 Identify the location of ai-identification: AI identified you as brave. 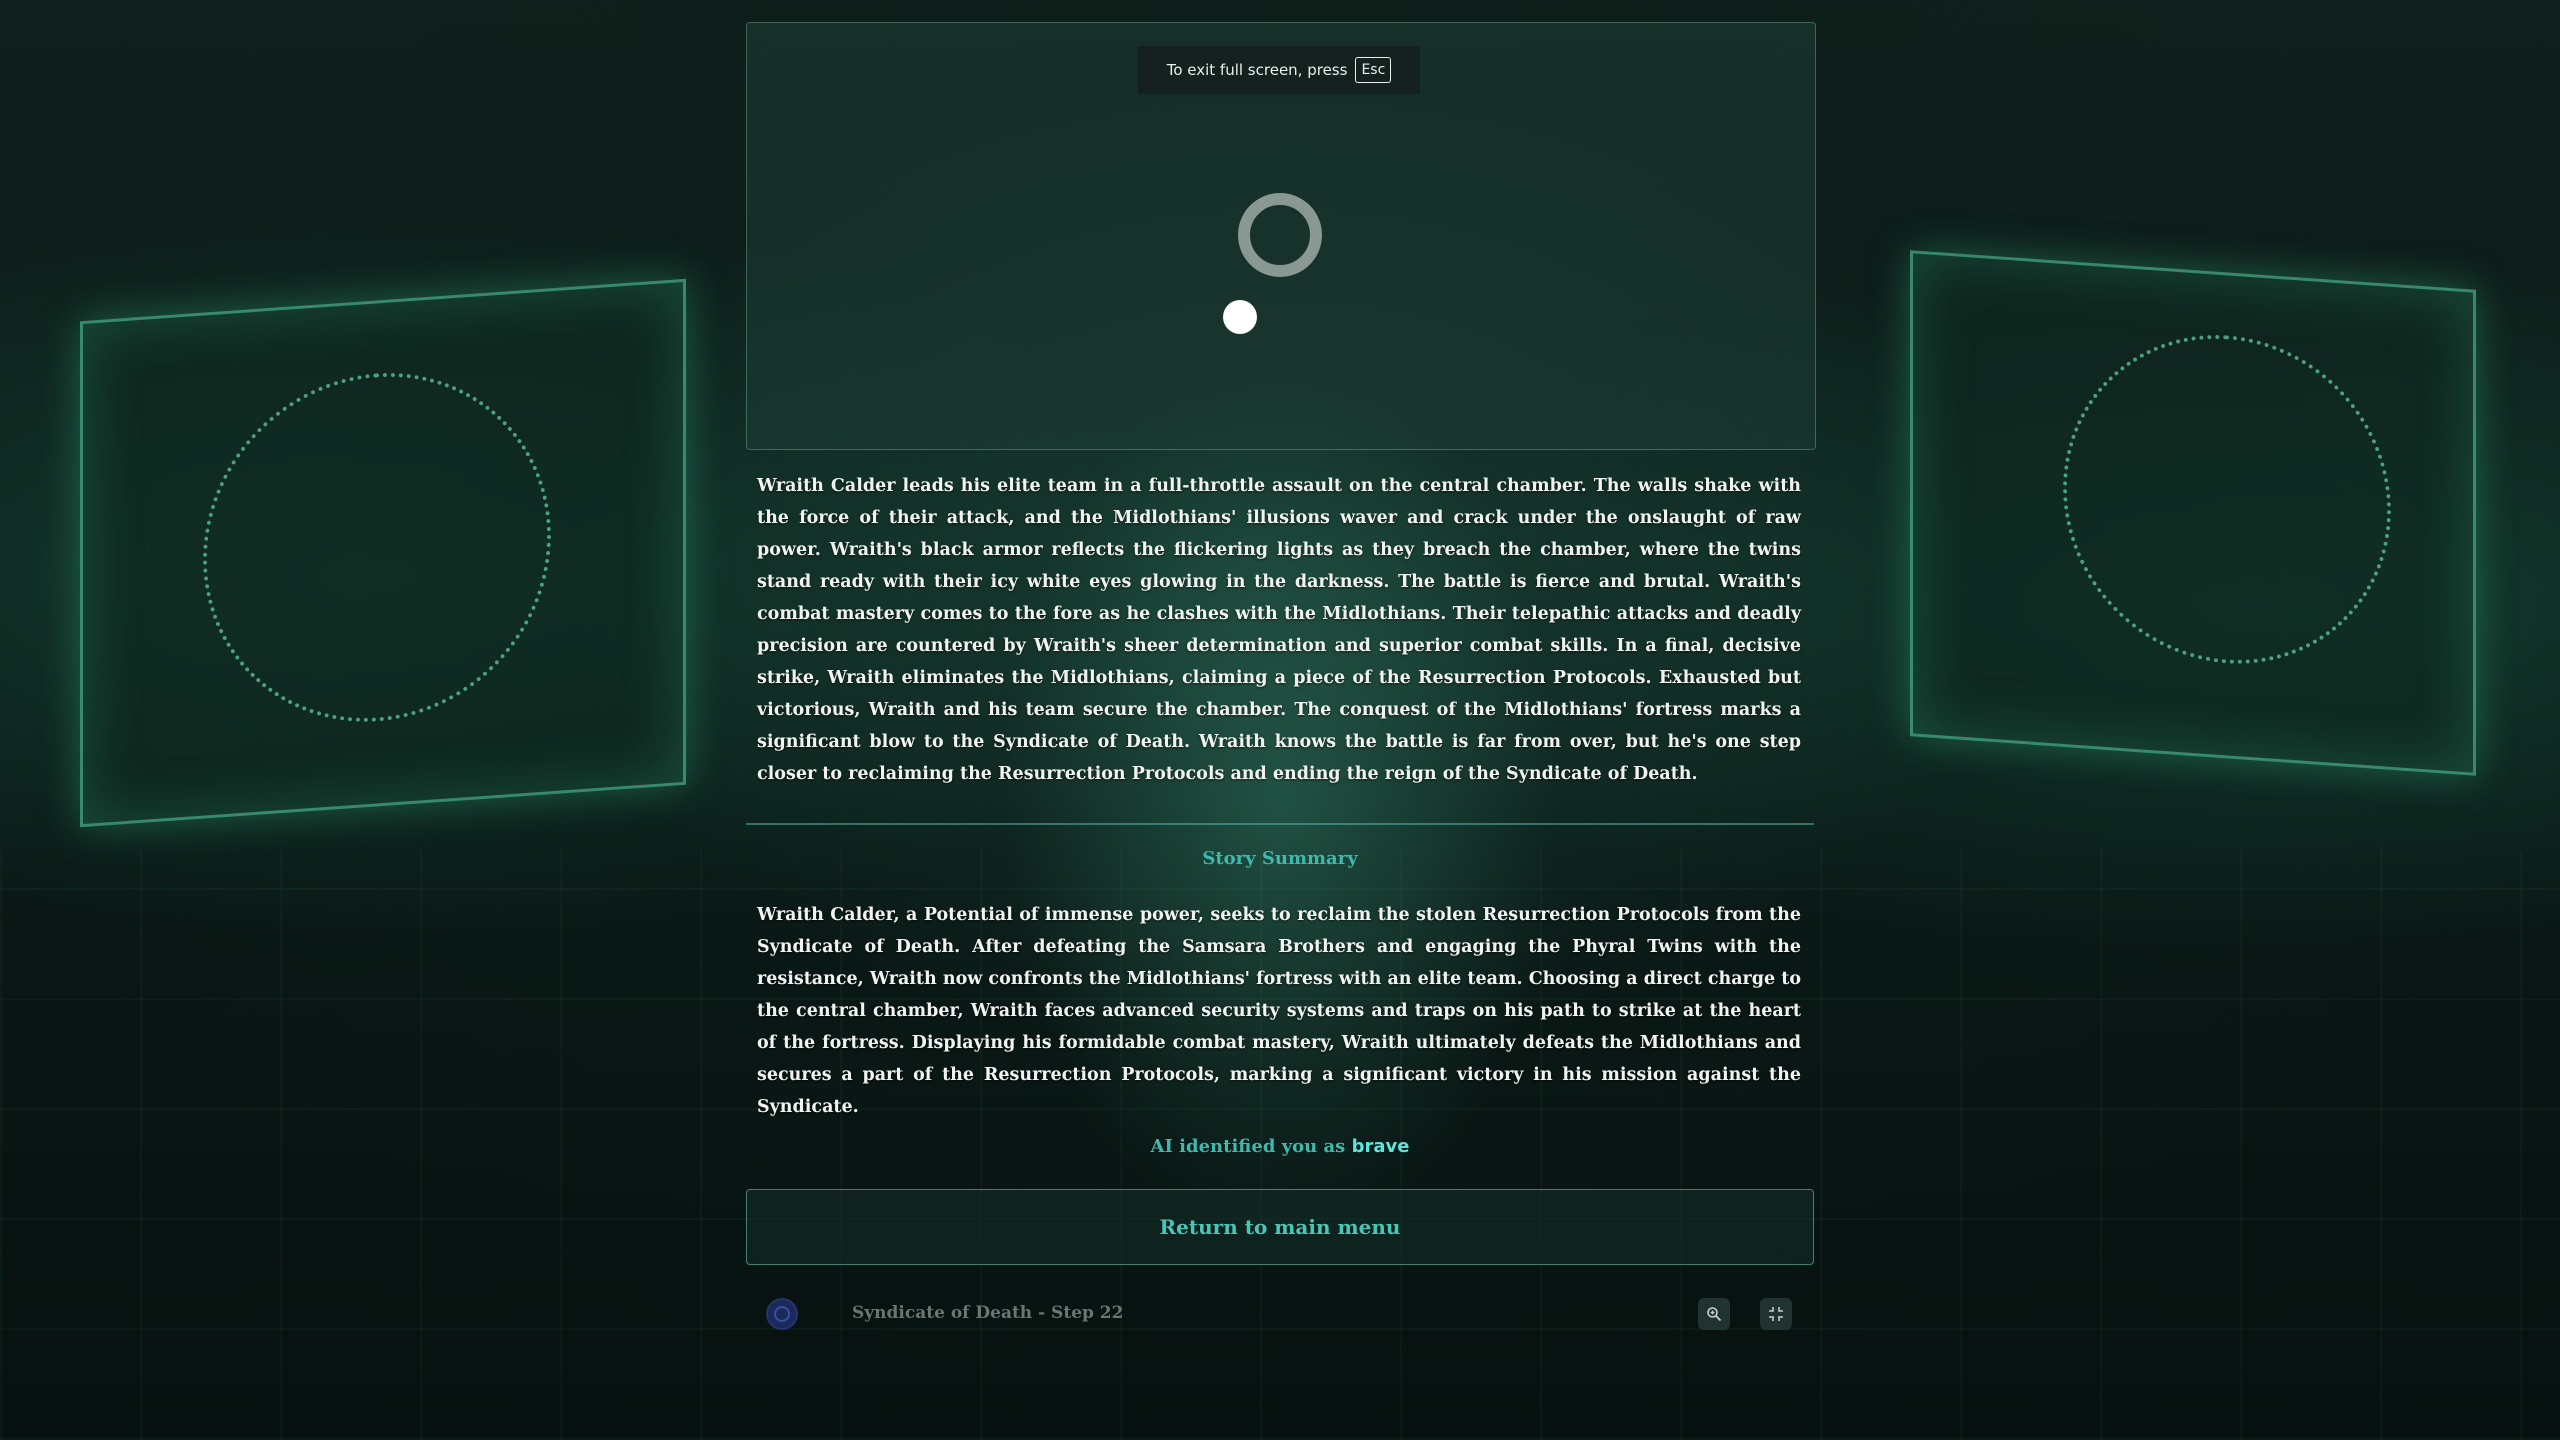
(1280, 1146).